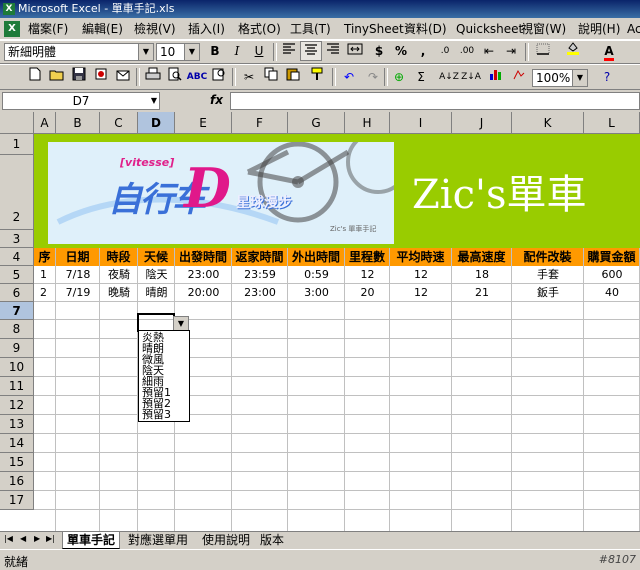 This screenshot has width=640, height=570. I want to click on email-icon, so click(123, 77).